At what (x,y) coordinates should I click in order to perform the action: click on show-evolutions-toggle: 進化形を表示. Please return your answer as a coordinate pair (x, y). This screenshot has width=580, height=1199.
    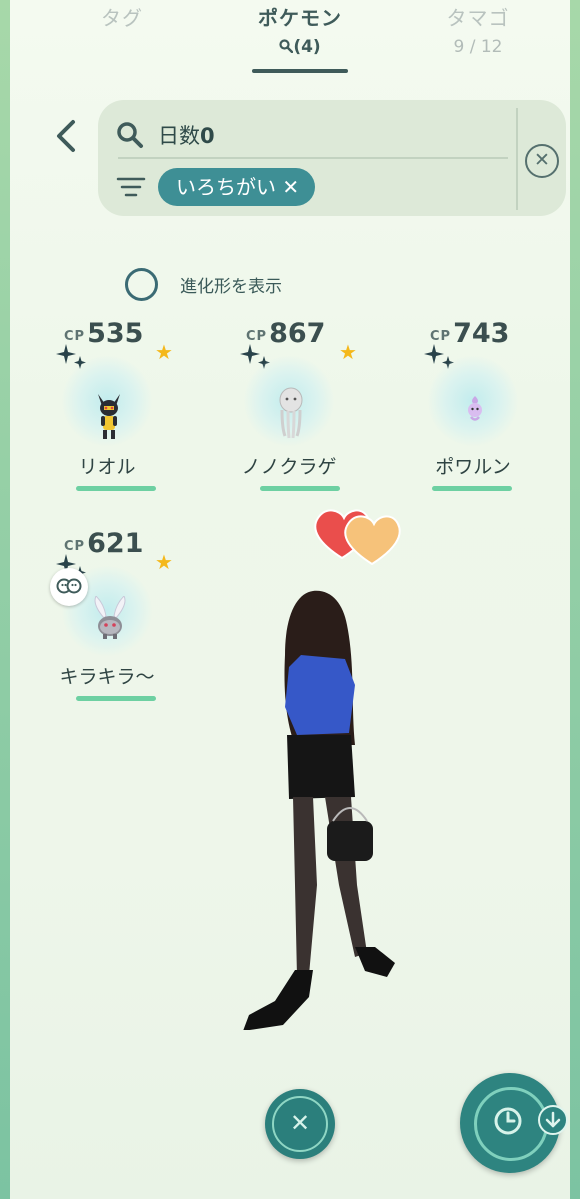
    Looking at the image, I should click on (203, 284).